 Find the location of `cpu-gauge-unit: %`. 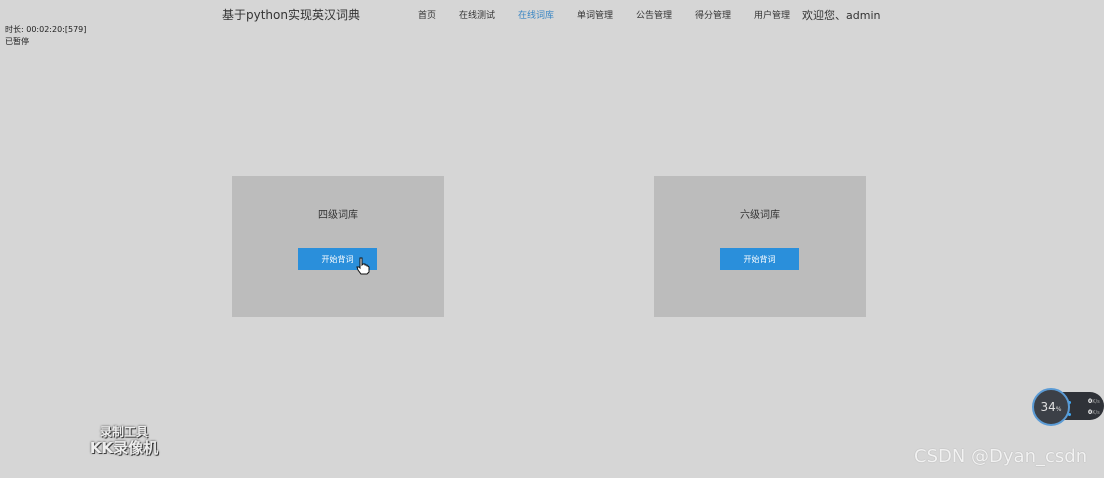

cpu-gauge-unit: % is located at coordinates (1058, 409).